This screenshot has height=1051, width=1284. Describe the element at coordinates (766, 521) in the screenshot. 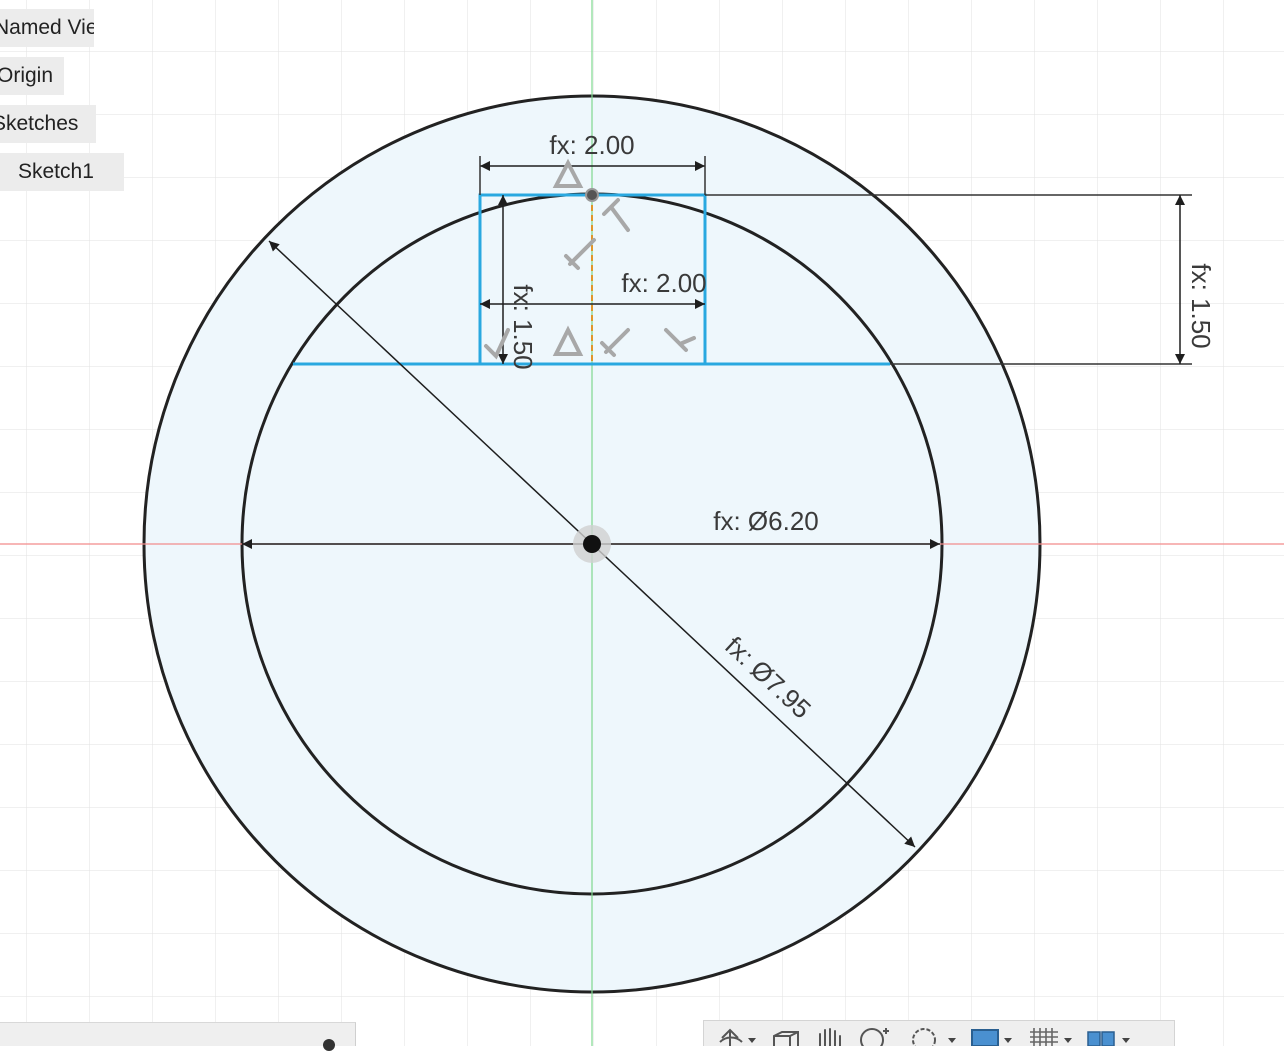

I see `inner-diameter-dimension-text: fx: Ø6.20` at that location.